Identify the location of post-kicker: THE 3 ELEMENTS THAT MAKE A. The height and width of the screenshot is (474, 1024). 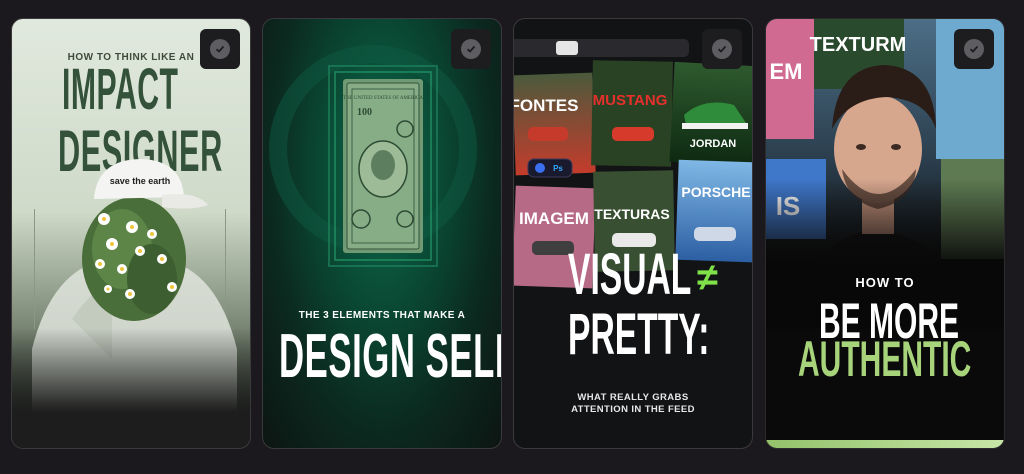
(382, 315).